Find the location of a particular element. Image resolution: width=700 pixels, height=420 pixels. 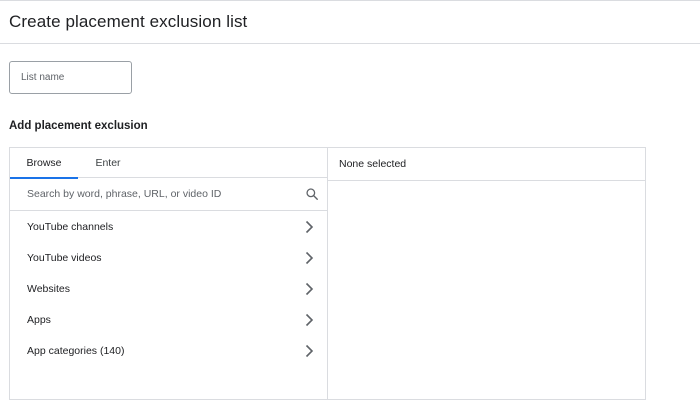

browse-item-label: YouTube channels is located at coordinates (70, 226).